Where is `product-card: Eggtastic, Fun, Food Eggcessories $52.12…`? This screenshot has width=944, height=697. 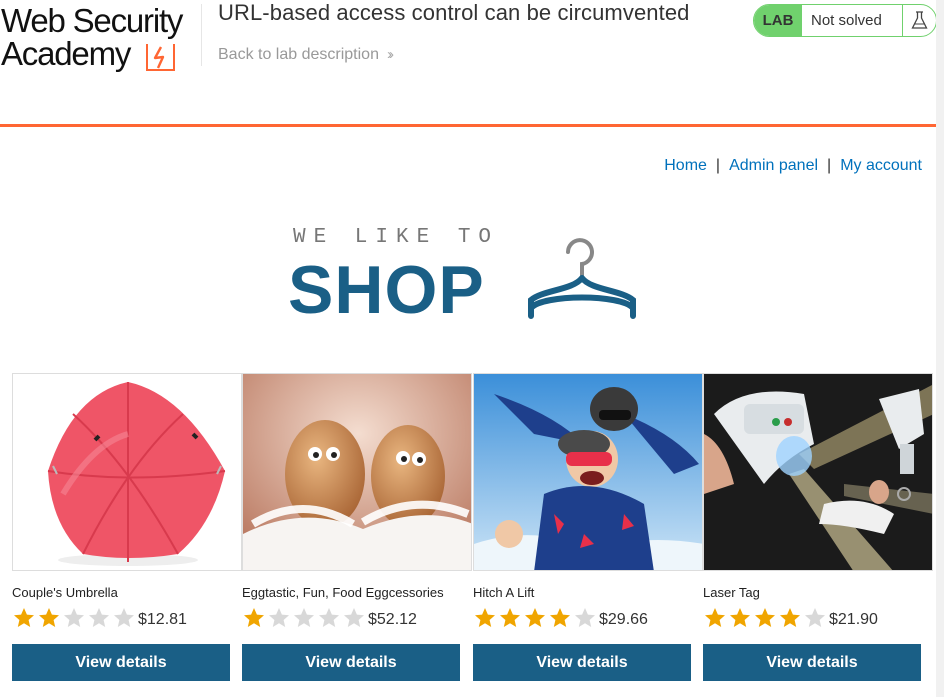
product-card: Eggtastic, Fun, Food Eggcessories $52.12… is located at coordinates (357, 528).